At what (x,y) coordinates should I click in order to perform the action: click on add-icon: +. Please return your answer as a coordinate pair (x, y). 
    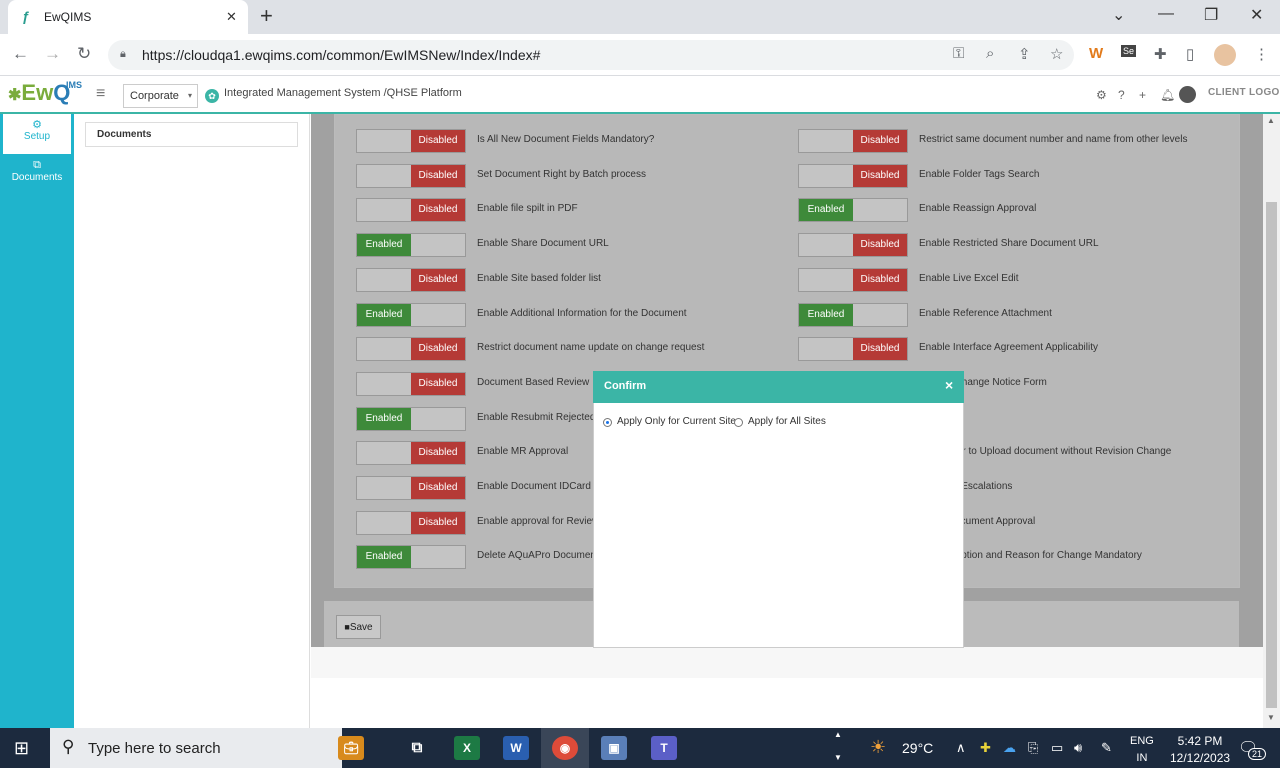
    Looking at the image, I should click on (1142, 95).